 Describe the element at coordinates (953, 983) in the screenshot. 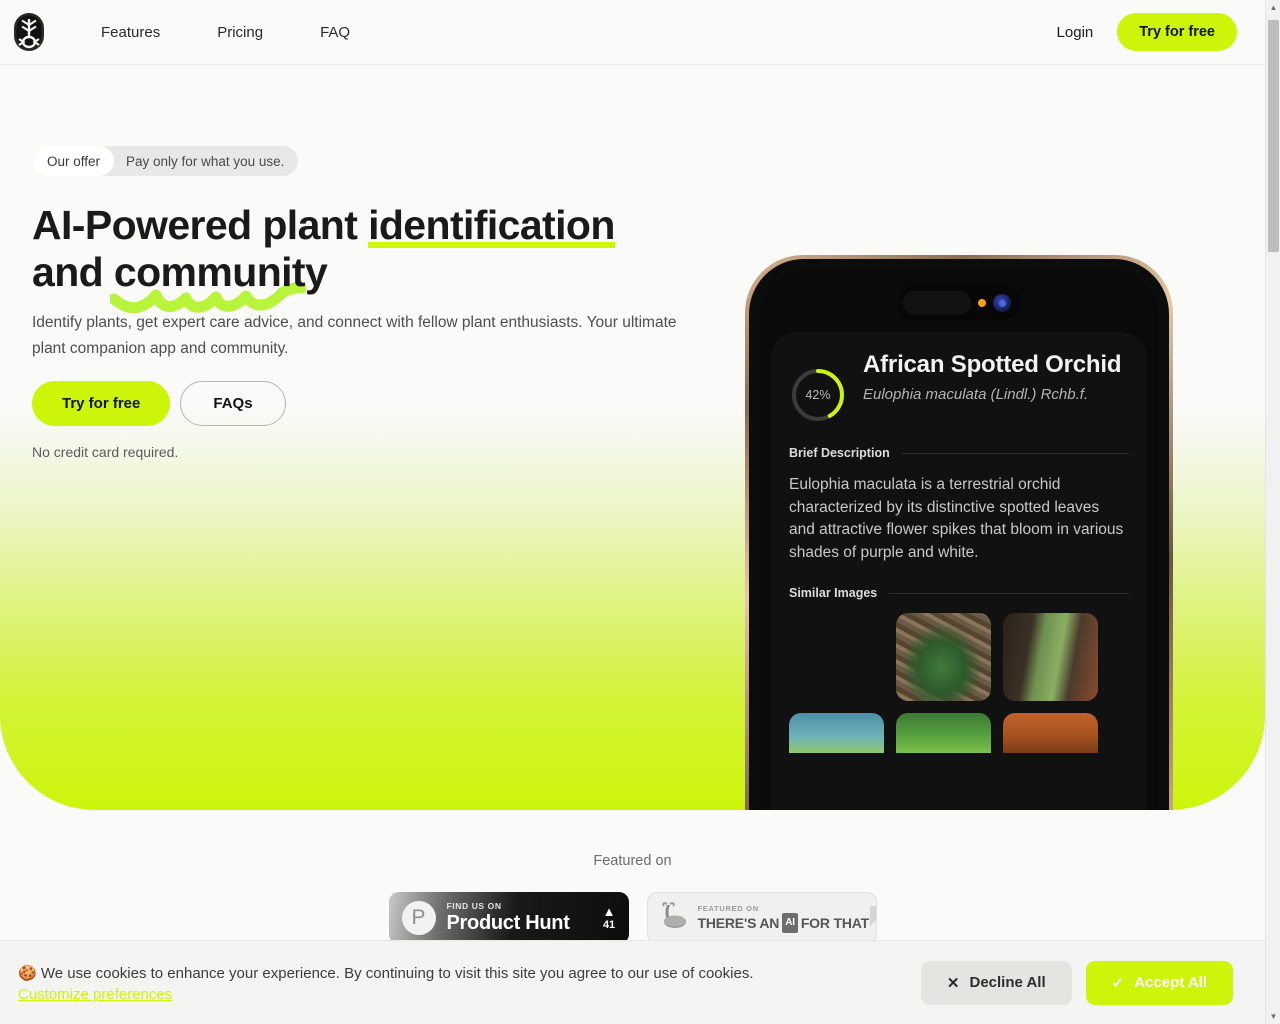

I see `close-icon: ✕` at that location.